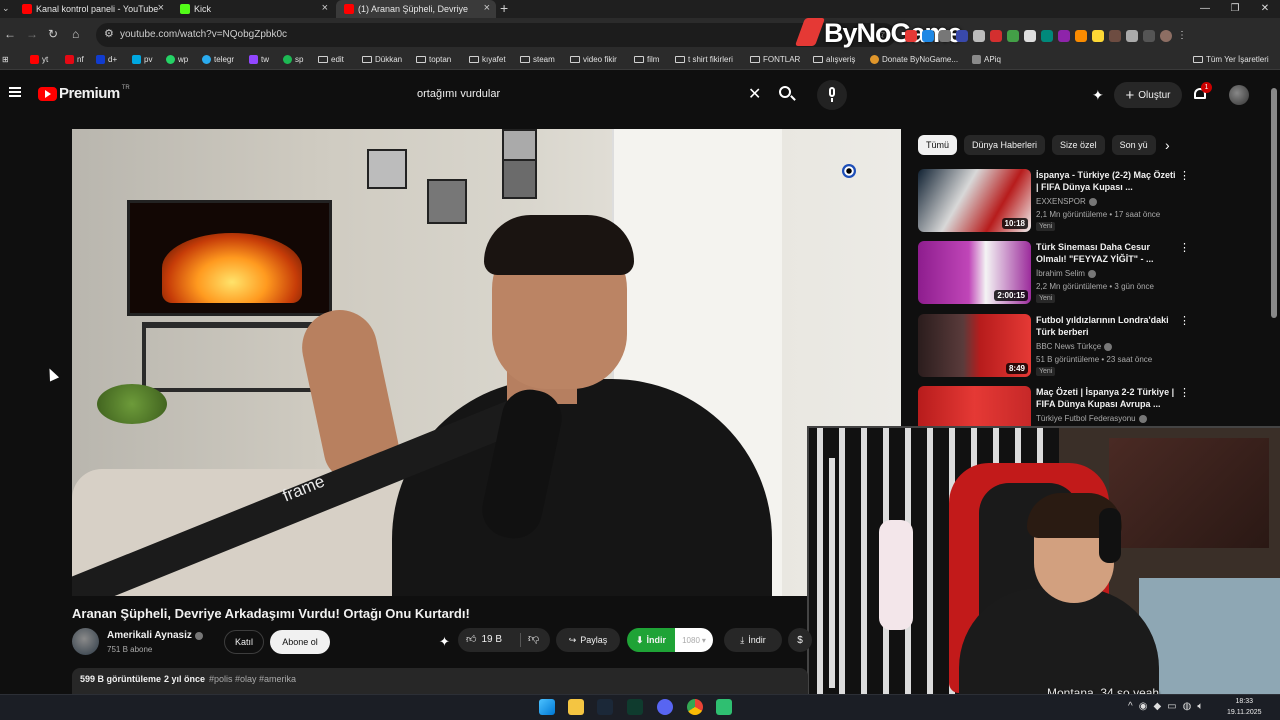  Describe the element at coordinates (92, 9) in the screenshot. I see `tab-youtube-studio: Kanal kontrol paneli - YouTube ×` at that location.